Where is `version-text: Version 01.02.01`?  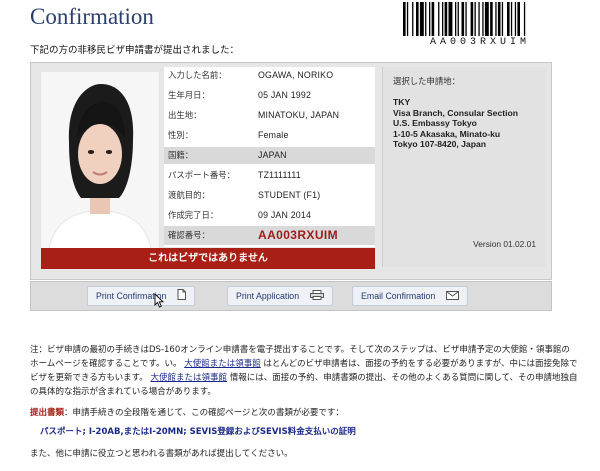 version-text: Version 01.02.01 is located at coordinates (504, 244).